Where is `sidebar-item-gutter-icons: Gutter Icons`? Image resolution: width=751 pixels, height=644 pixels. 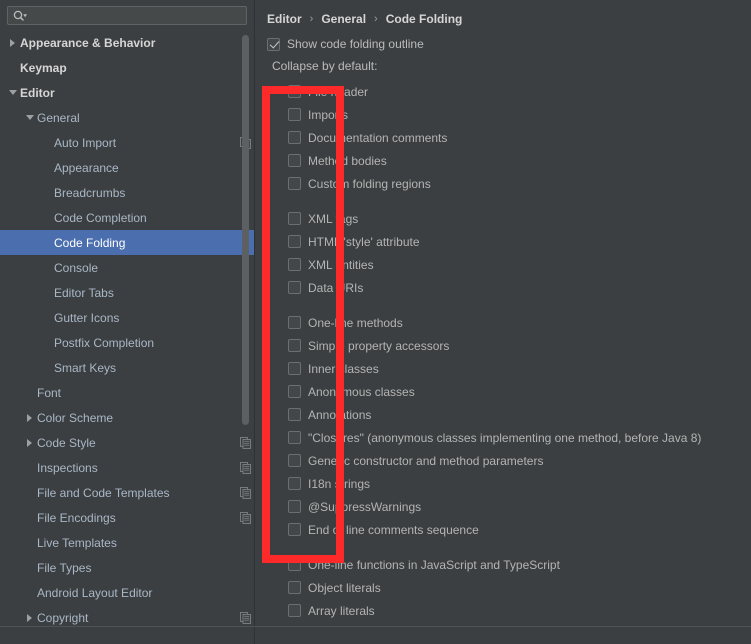 sidebar-item-gutter-icons: Gutter Icons is located at coordinates (127, 317).